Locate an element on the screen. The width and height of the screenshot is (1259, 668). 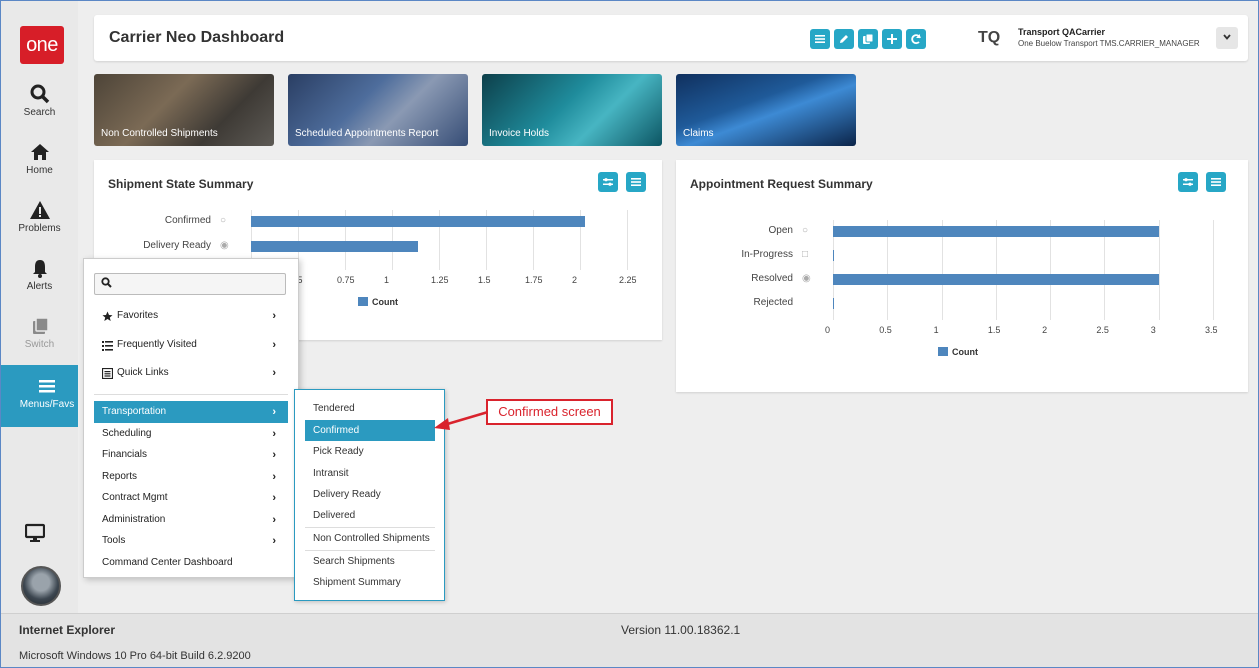
switch-icon is located at coordinates (40, 325).